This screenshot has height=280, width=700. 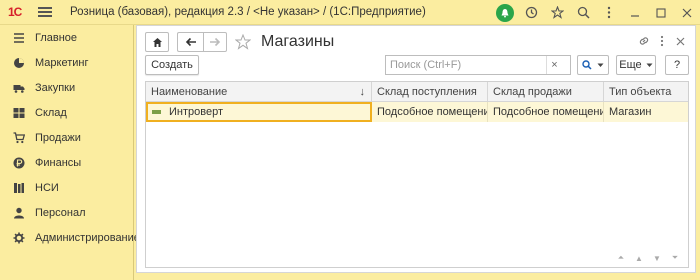 What do you see at coordinates (546, 112) in the screenshot?
I see `table-cell-sales-warehouse: Подсобное помещение` at bounding box center [546, 112].